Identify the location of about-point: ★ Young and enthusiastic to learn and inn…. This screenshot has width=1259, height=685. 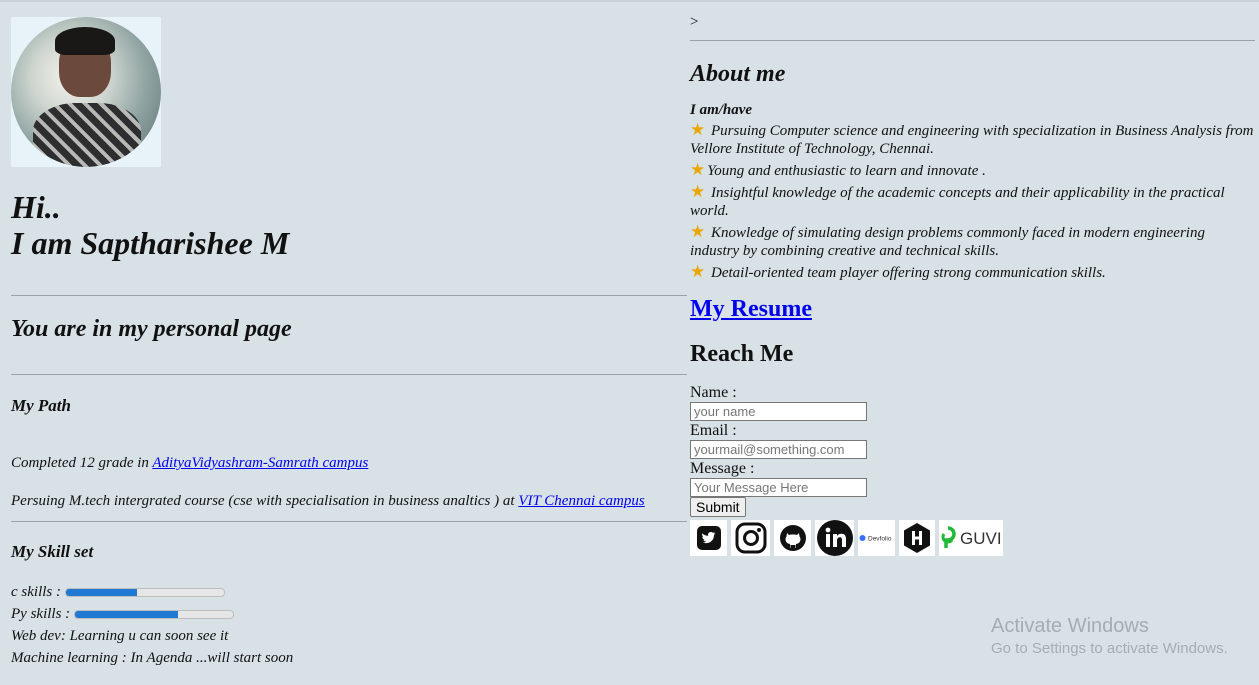
(972, 170).